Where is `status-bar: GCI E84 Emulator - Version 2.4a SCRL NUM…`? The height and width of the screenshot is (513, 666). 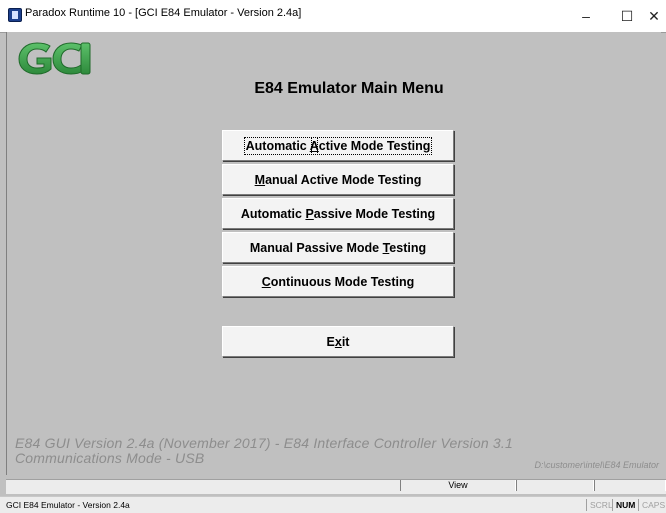
status-bar: GCI E84 Emulator - Version 2.4a SCRL NUM… is located at coordinates (333, 504).